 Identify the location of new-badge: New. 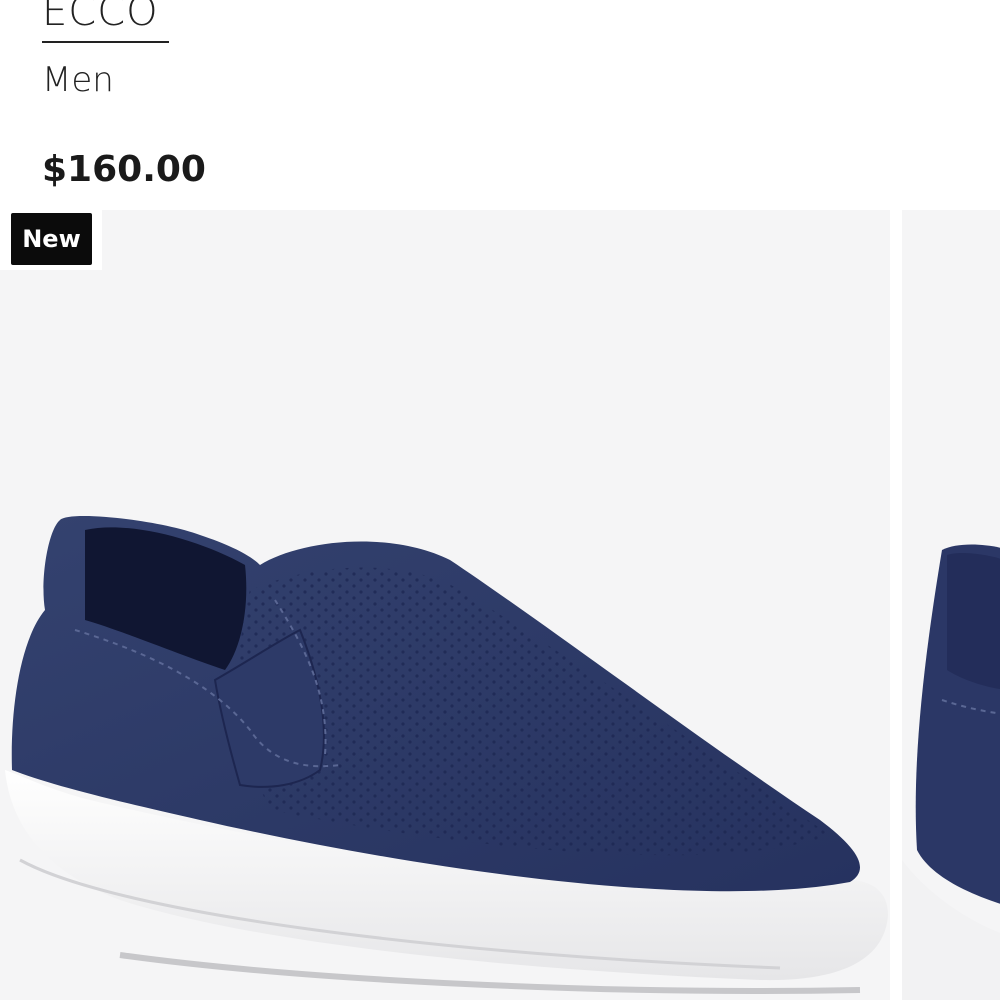
(51, 239).